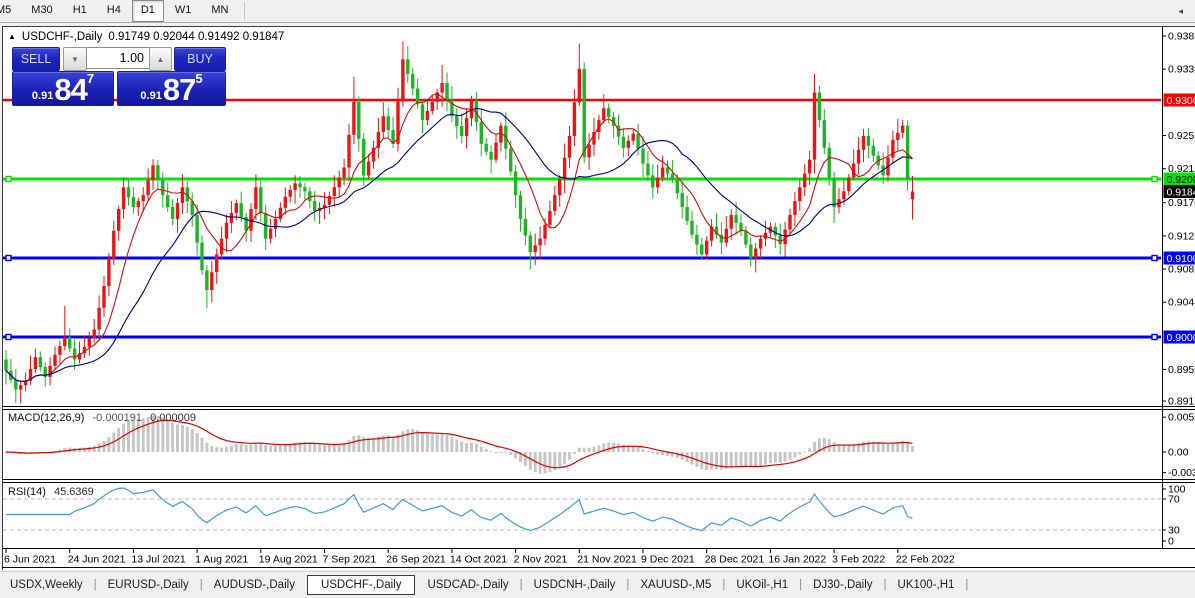 The image size is (1195, 598). What do you see at coordinates (467, 585) in the screenshot?
I see `tab-usdcad-daily: USDCAD-,Daily` at bounding box center [467, 585].